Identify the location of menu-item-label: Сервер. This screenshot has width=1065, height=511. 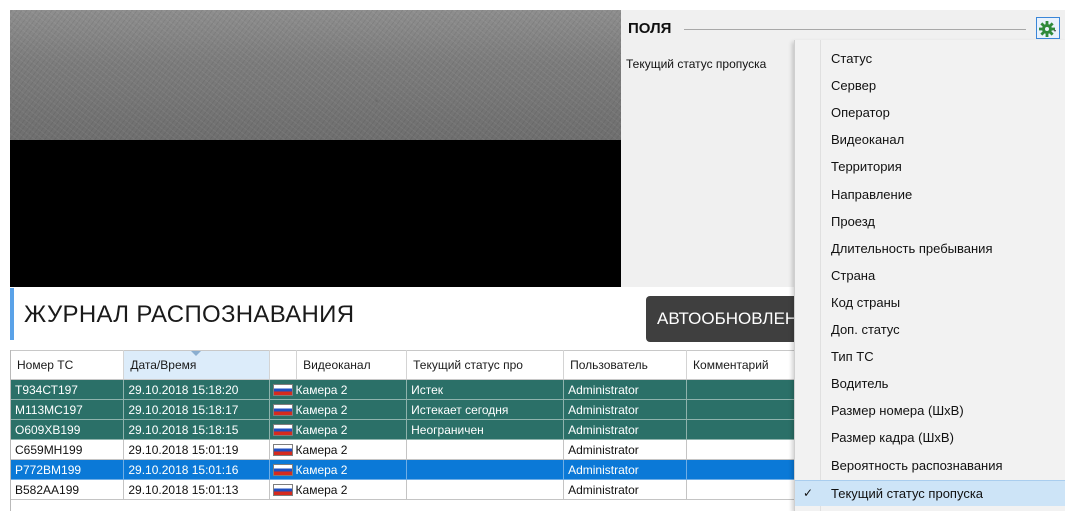
(854, 86).